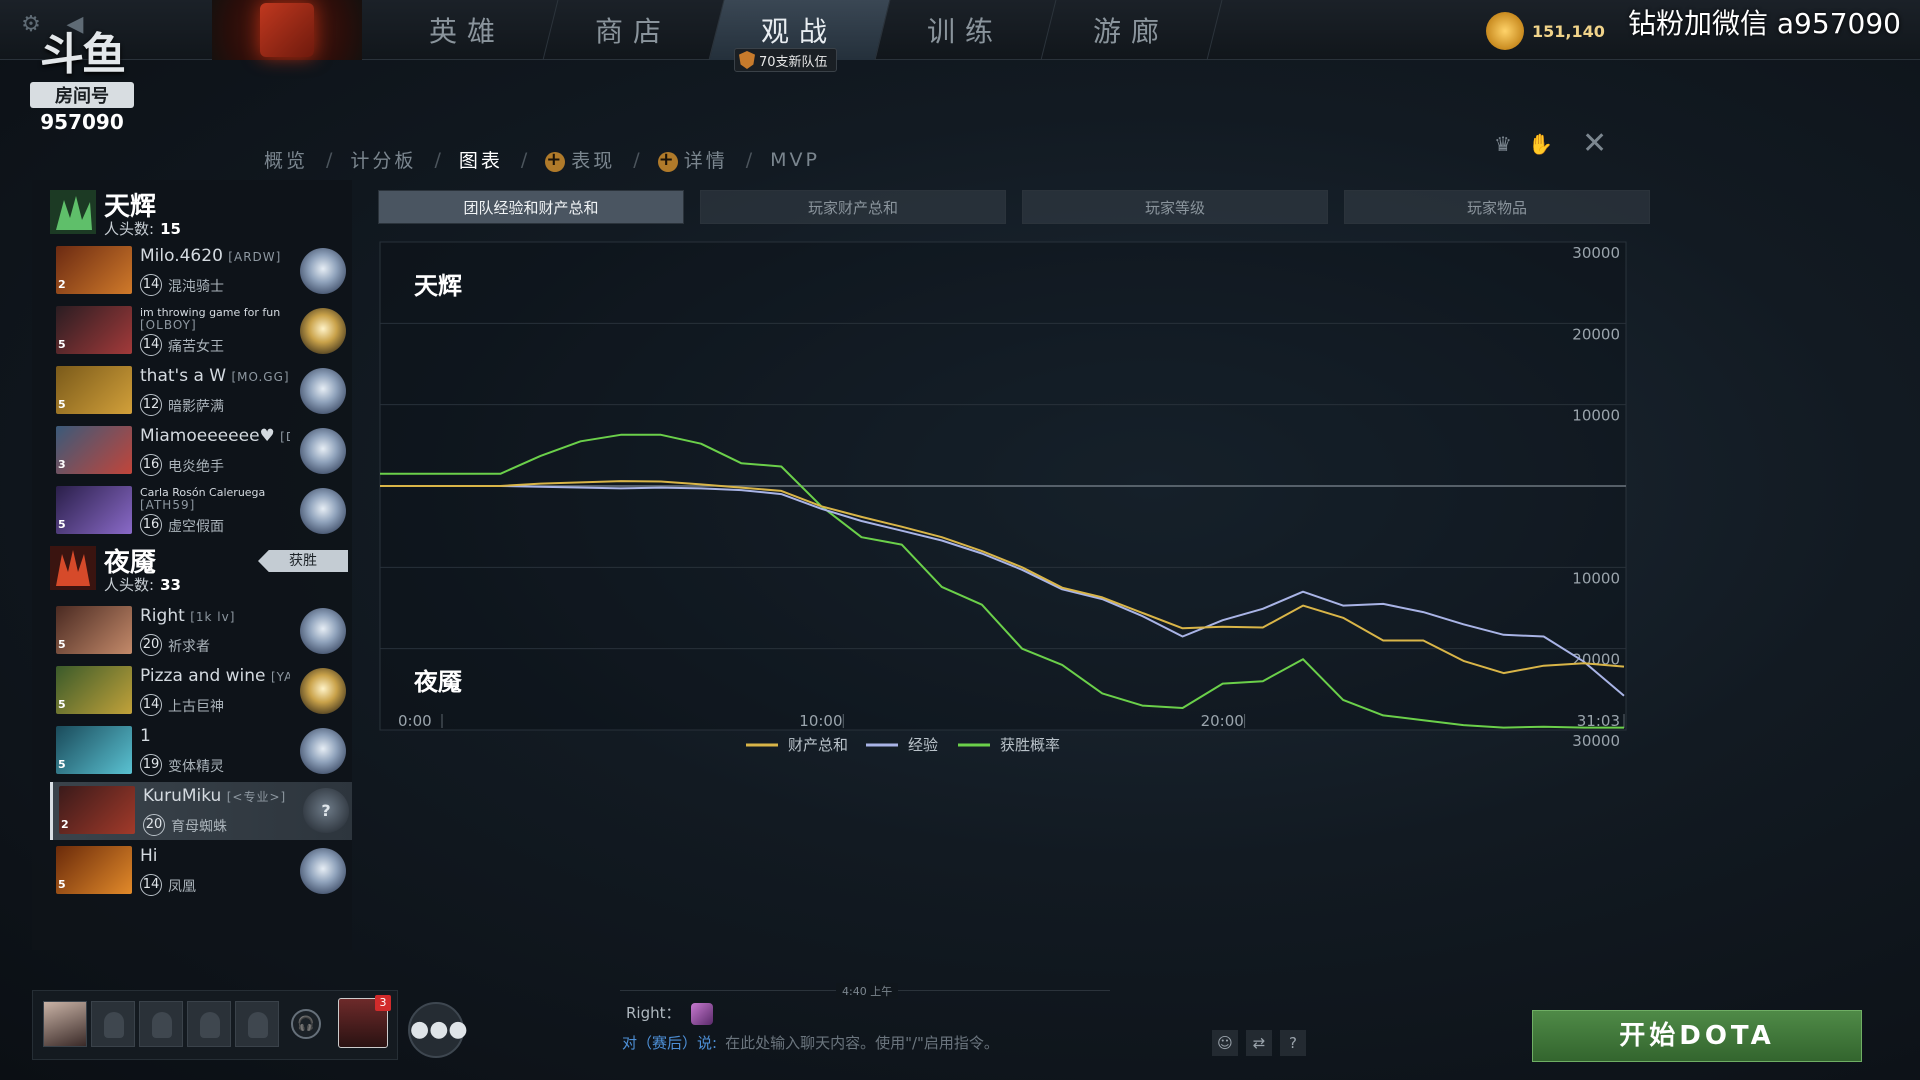 The height and width of the screenshot is (1080, 1920). What do you see at coordinates (795, 160) in the screenshot?
I see `crumb-mvp: MVP` at bounding box center [795, 160].